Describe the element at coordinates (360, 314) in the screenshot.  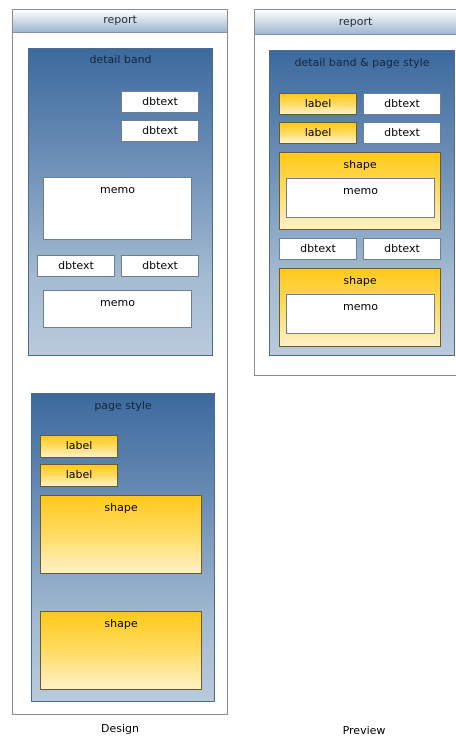
I see `preview-memo-2: memo` at that location.